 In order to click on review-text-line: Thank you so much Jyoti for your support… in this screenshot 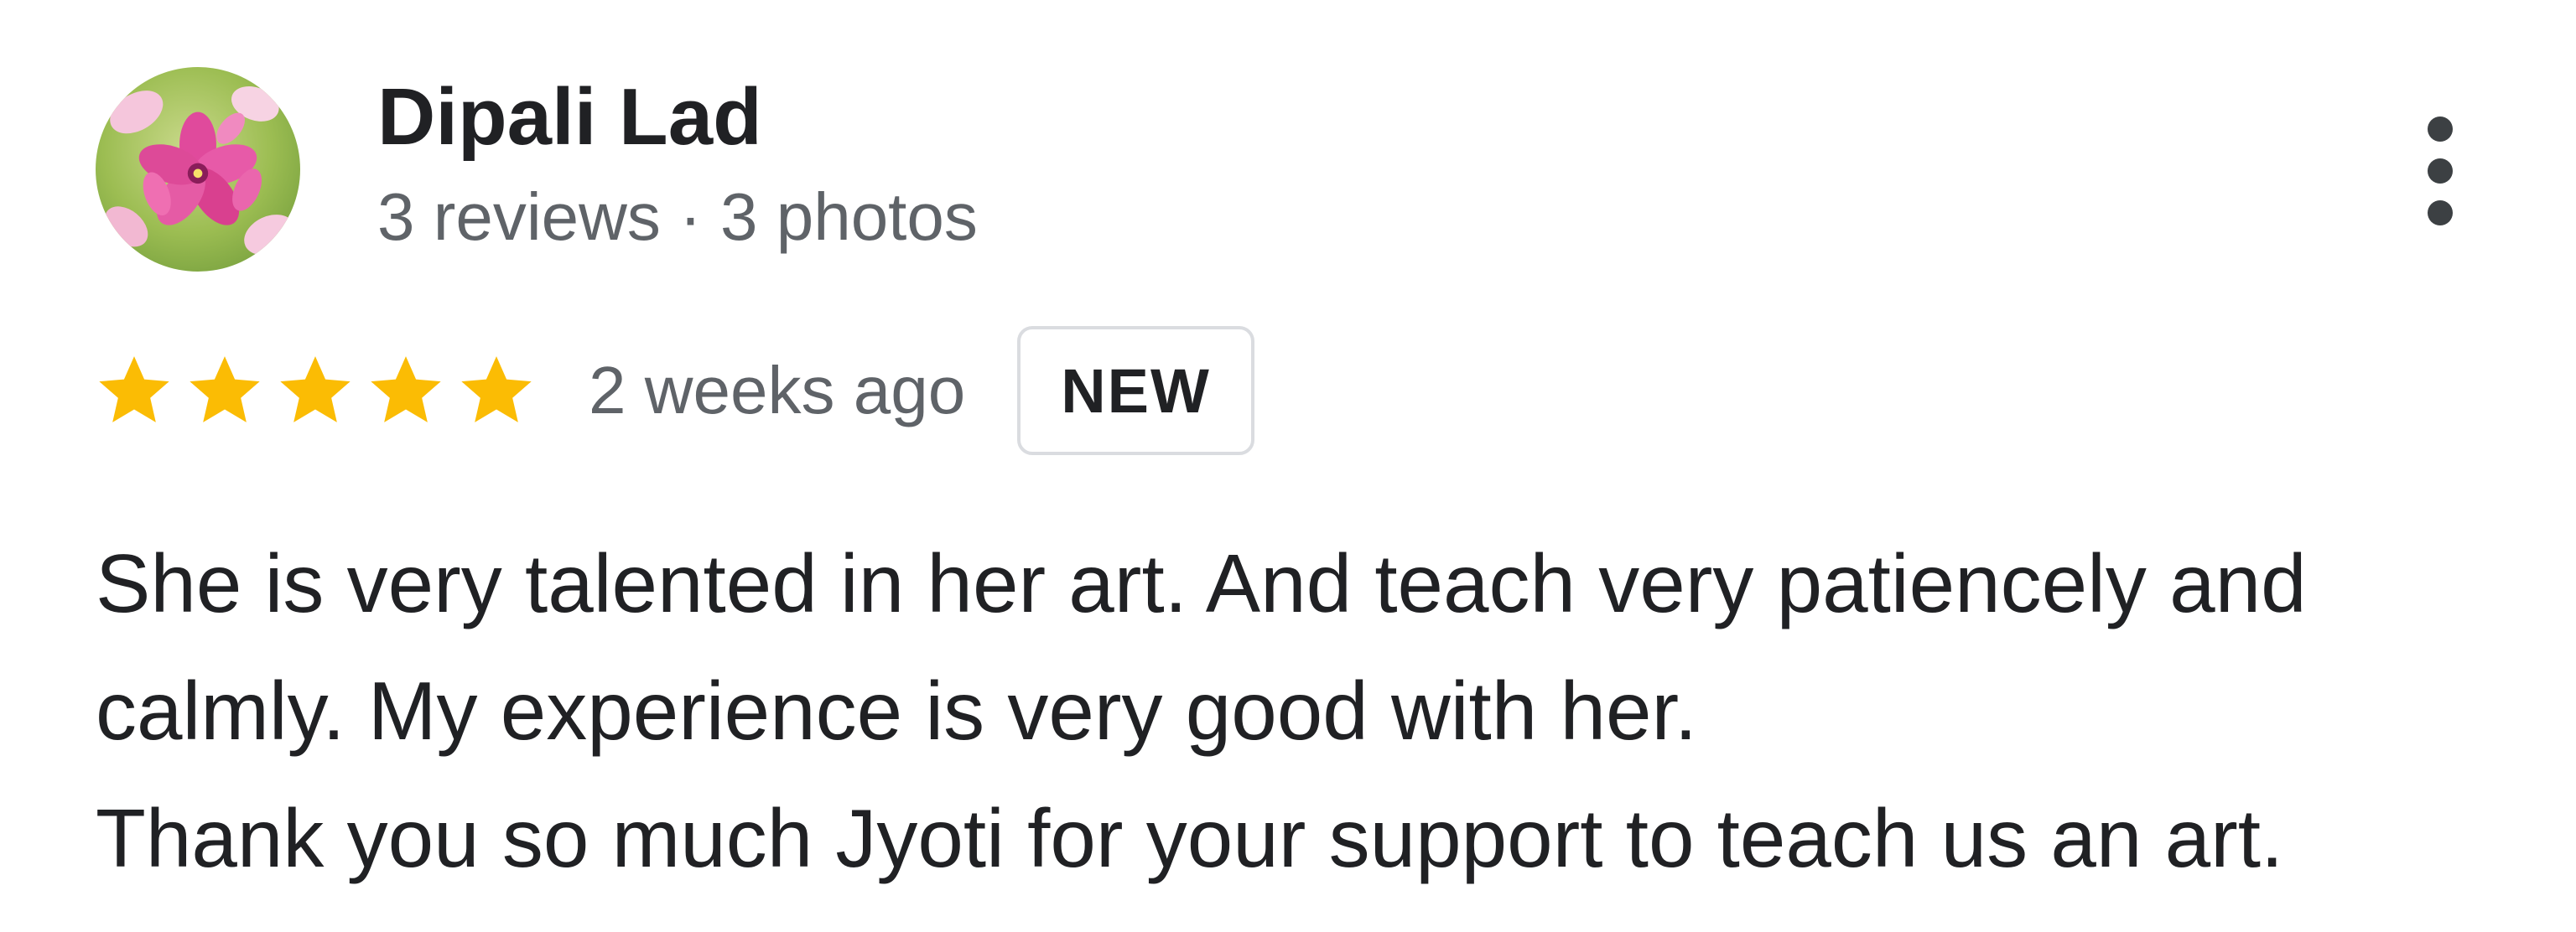, I will do `click(1190, 838)`.